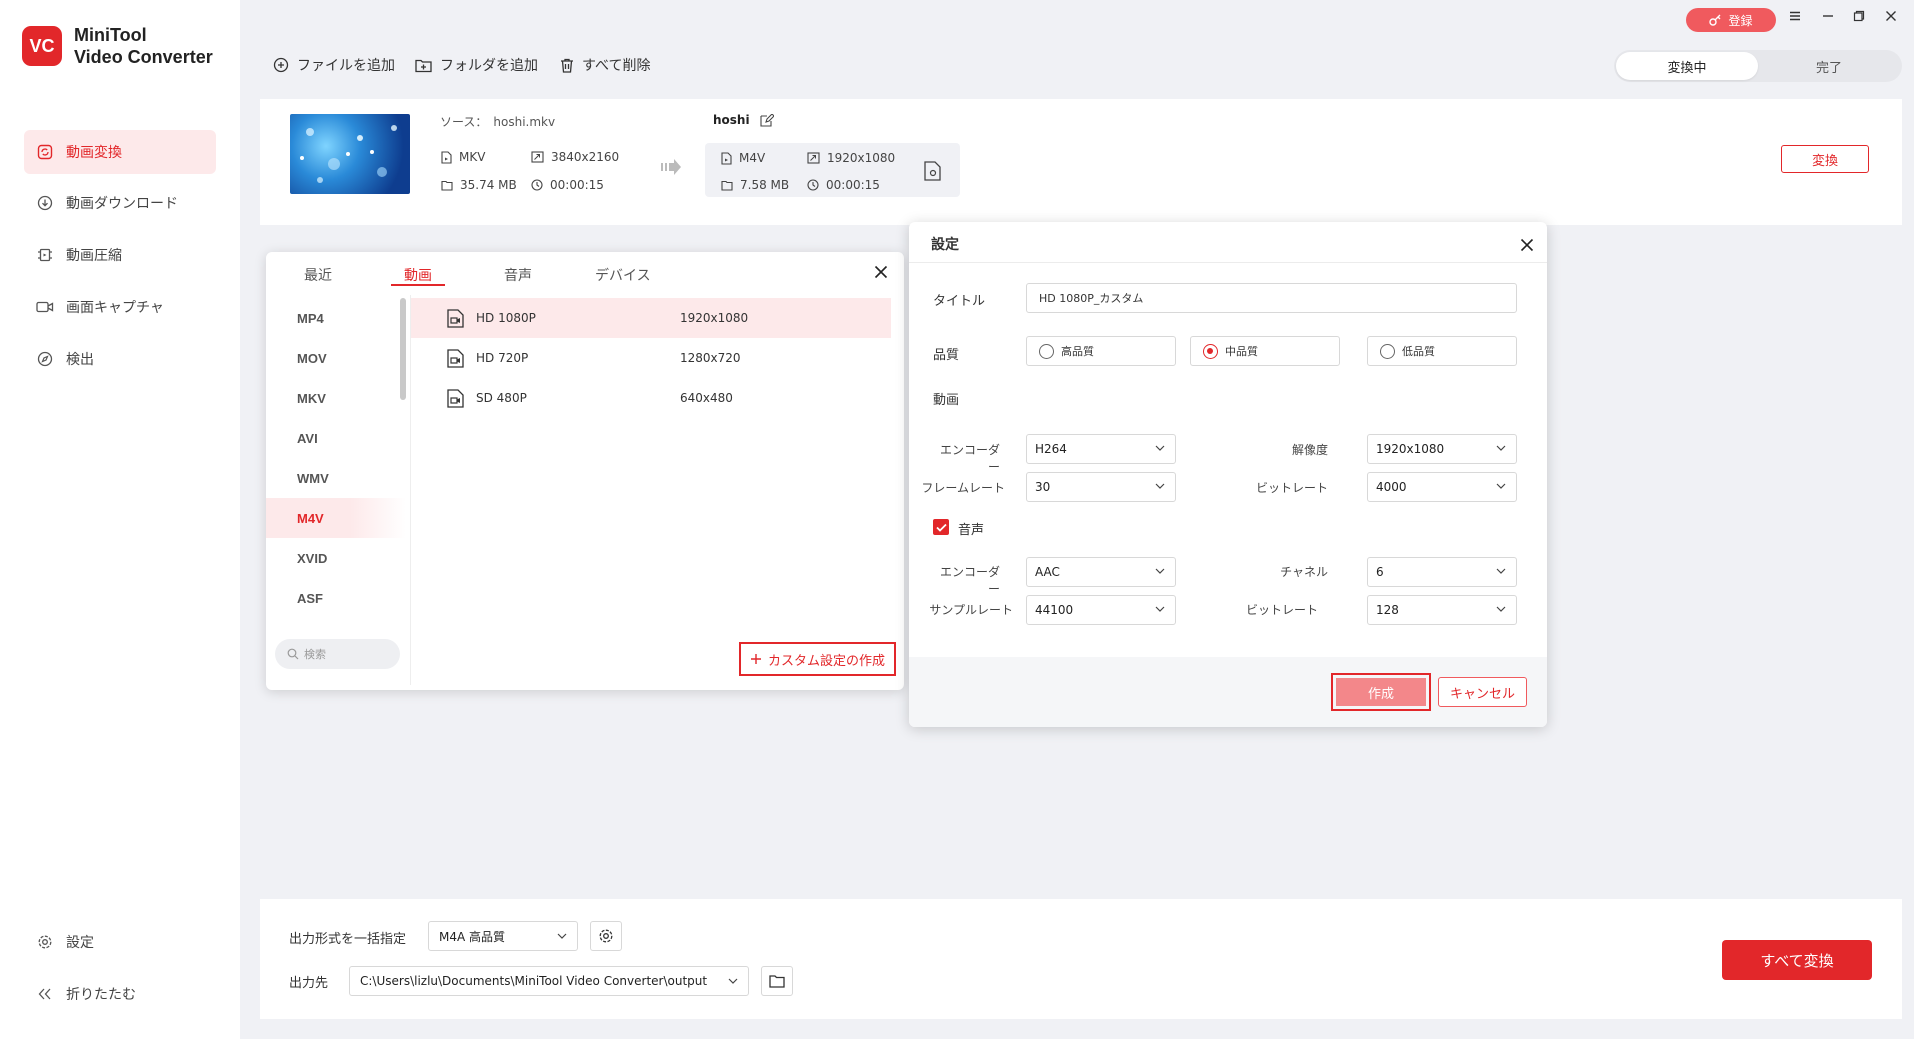 This screenshot has width=1914, height=1039. What do you see at coordinates (1828, 18) in the screenshot?
I see `minimize-icon` at bounding box center [1828, 18].